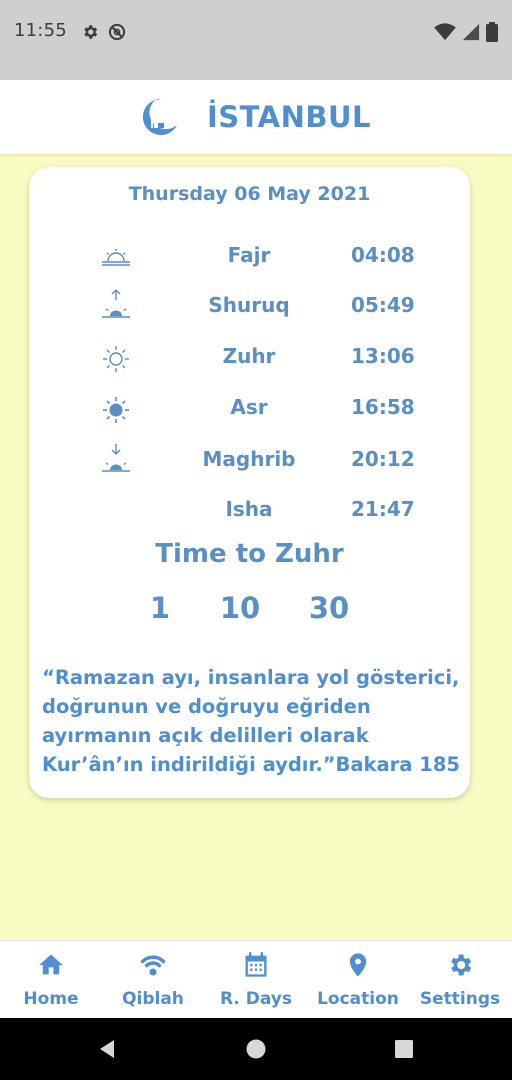 This screenshot has width=512, height=1080. What do you see at coordinates (289, 117) in the screenshot?
I see `city-title: İSTANBUL` at bounding box center [289, 117].